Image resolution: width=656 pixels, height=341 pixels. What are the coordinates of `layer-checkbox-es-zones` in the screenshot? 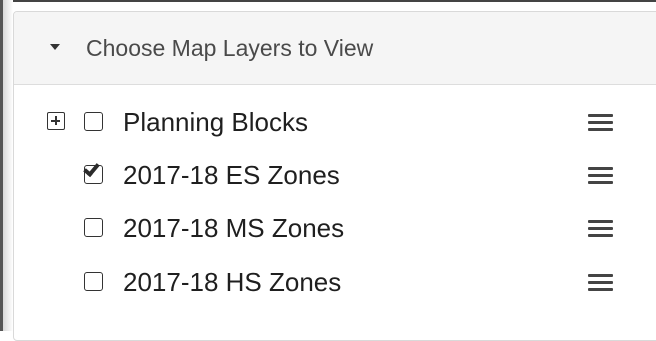 It's located at (93, 171).